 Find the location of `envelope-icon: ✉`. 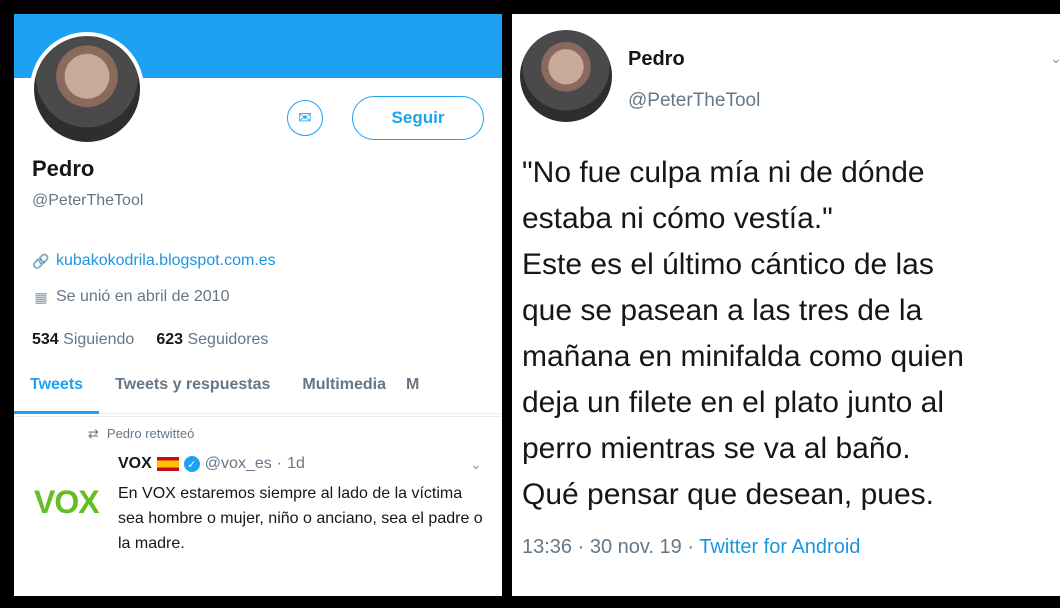

envelope-icon: ✉ is located at coordinates (305, 118).